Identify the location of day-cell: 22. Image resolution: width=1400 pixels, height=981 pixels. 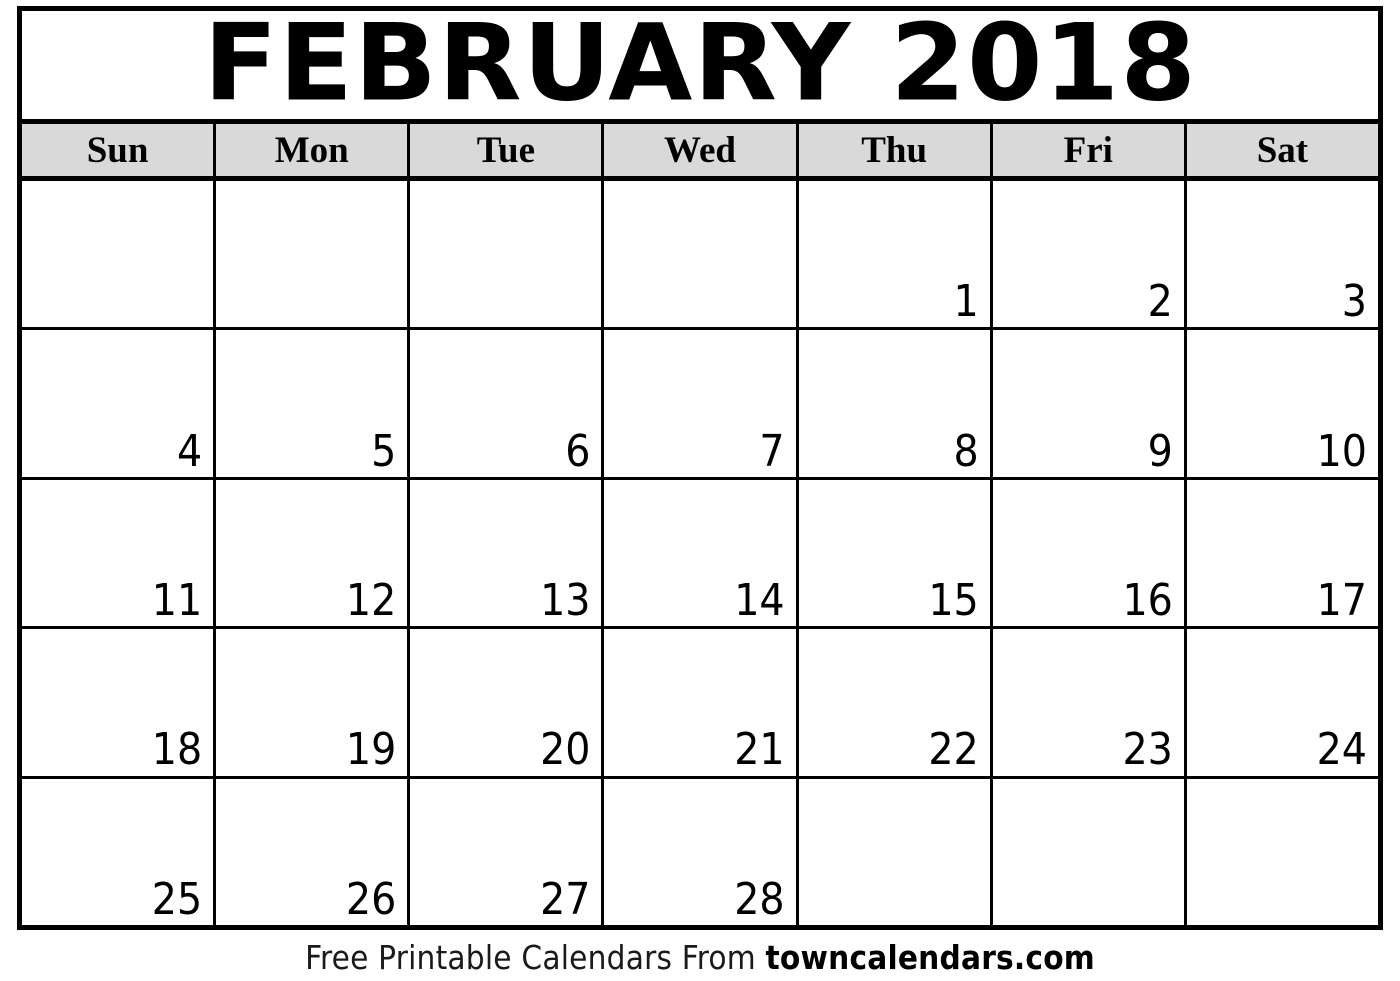
(895, 702).